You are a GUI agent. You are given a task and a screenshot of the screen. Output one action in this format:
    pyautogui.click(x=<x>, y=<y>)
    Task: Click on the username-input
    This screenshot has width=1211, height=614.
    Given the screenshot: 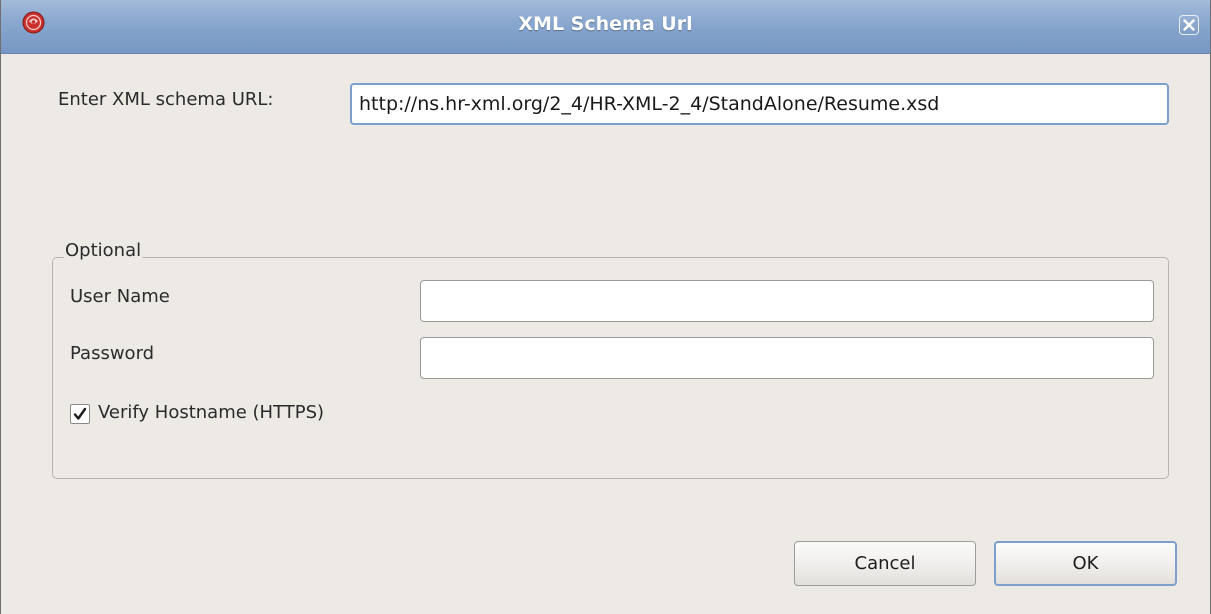 What is the action you would take?
    pyautogui.click(x=787, y=301)
    